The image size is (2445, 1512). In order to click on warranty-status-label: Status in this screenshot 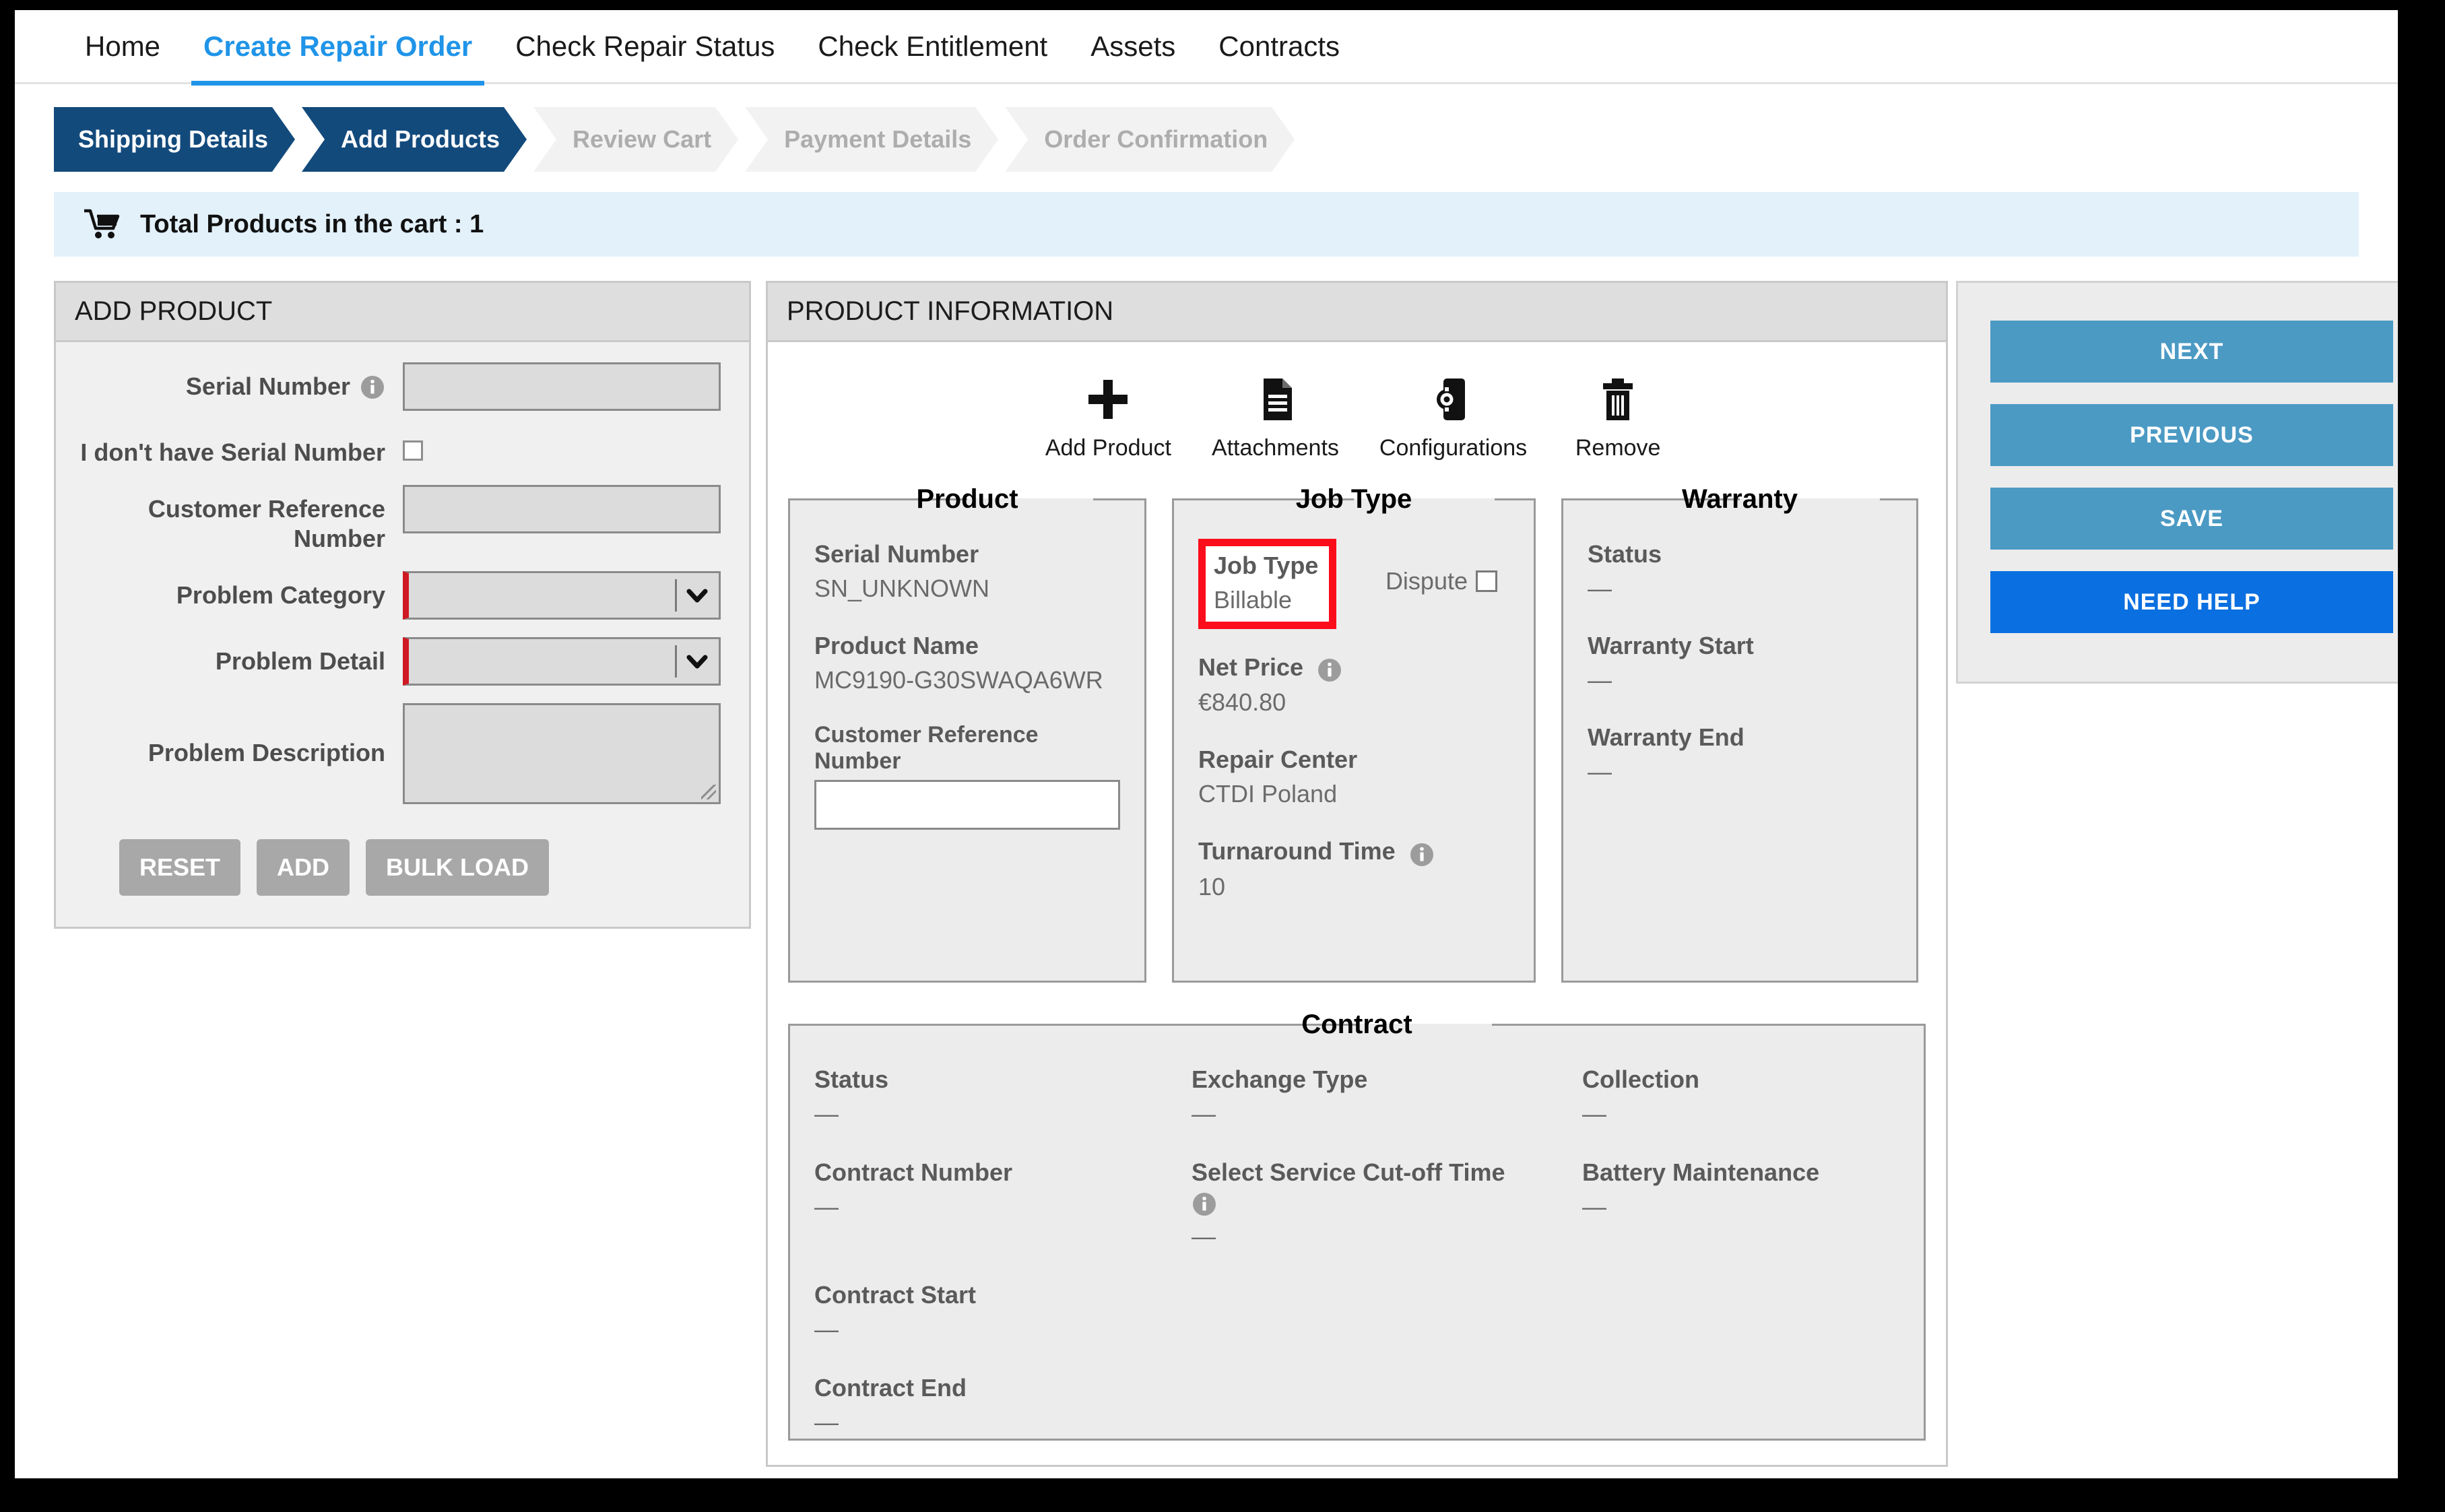, I will do `click(1625, 554)`.